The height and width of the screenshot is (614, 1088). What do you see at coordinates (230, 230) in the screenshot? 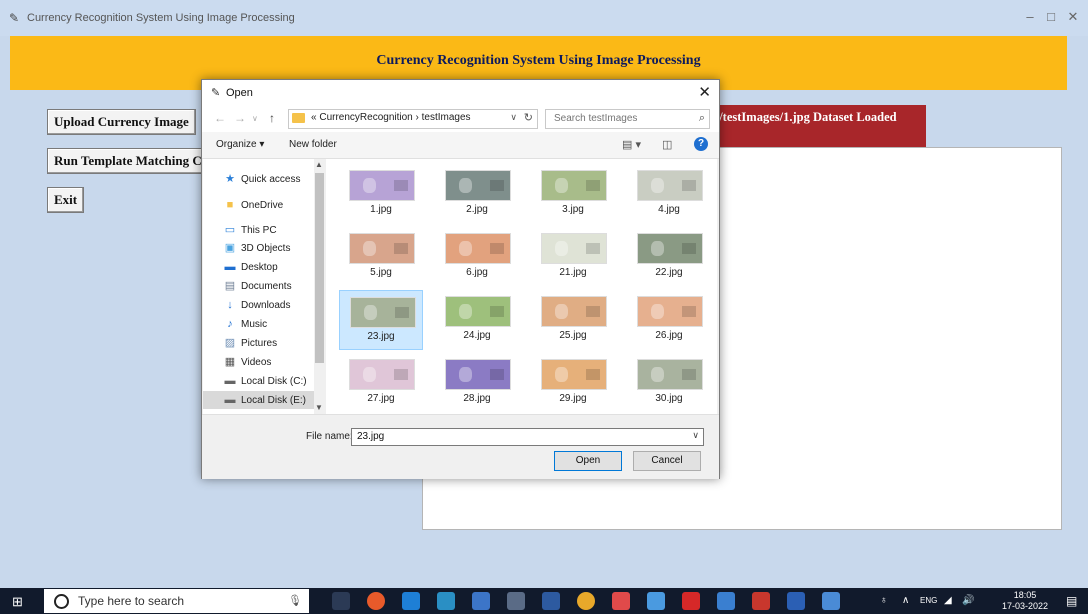
I see `computer-icon: ▭` at bounding box center [230, 230].